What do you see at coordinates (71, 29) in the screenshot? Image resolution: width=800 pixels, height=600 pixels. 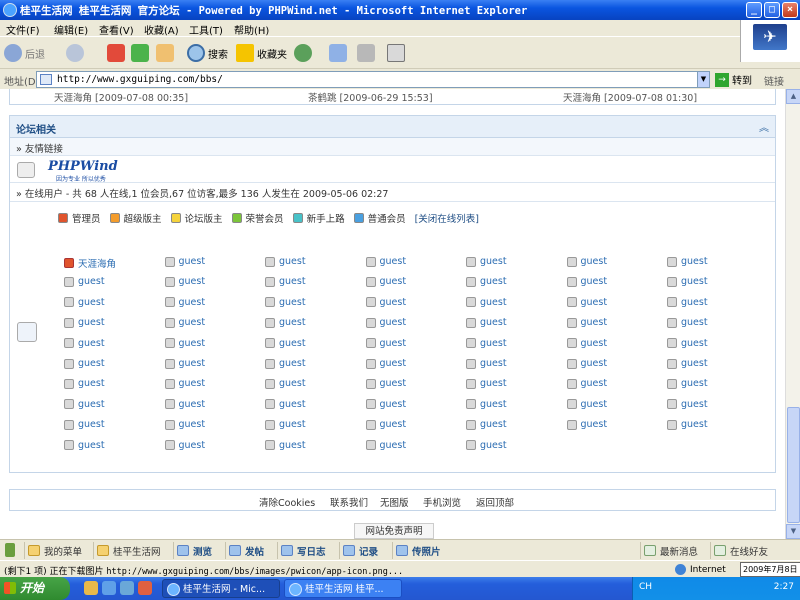 I see `menu-edit: 编辑(E)` at bounding box center [71, 29].